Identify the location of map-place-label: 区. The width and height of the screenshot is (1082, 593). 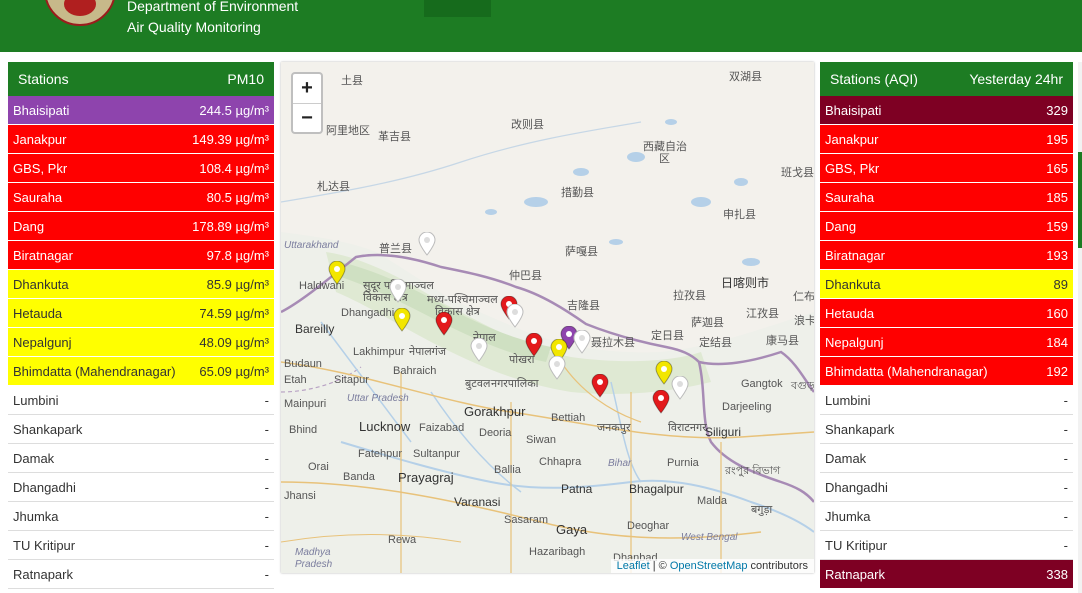
(664, 159).